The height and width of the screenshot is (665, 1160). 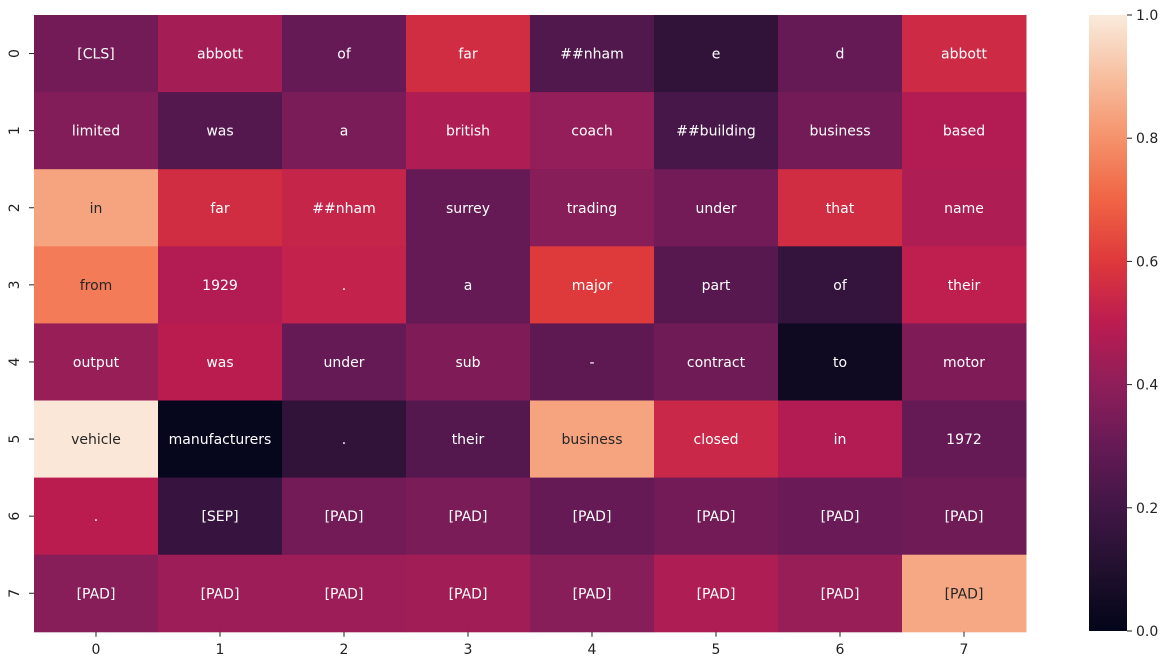 I want to click on heatmap-cell-label-1-4: coach, so click(x=591, y=132).